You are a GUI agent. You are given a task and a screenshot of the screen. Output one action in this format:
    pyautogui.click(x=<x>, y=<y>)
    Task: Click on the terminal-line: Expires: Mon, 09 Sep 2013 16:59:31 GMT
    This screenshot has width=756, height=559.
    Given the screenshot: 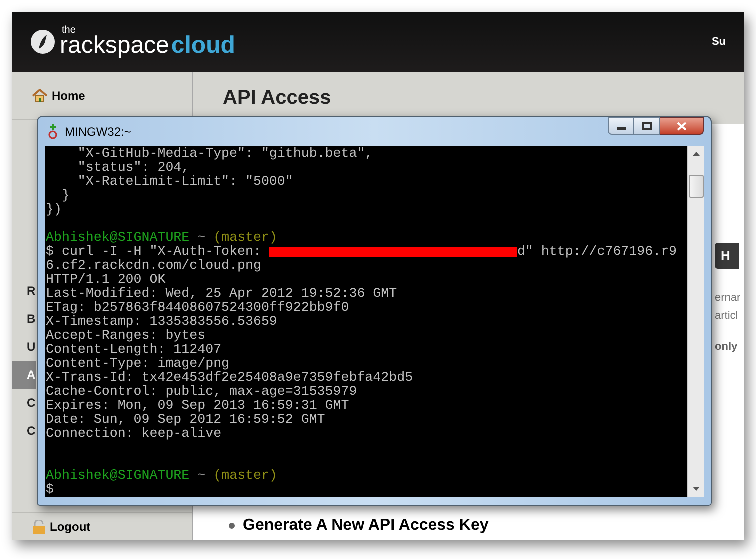 What is the action you would take?
    pyautogui.click(x=198, y=406)
    